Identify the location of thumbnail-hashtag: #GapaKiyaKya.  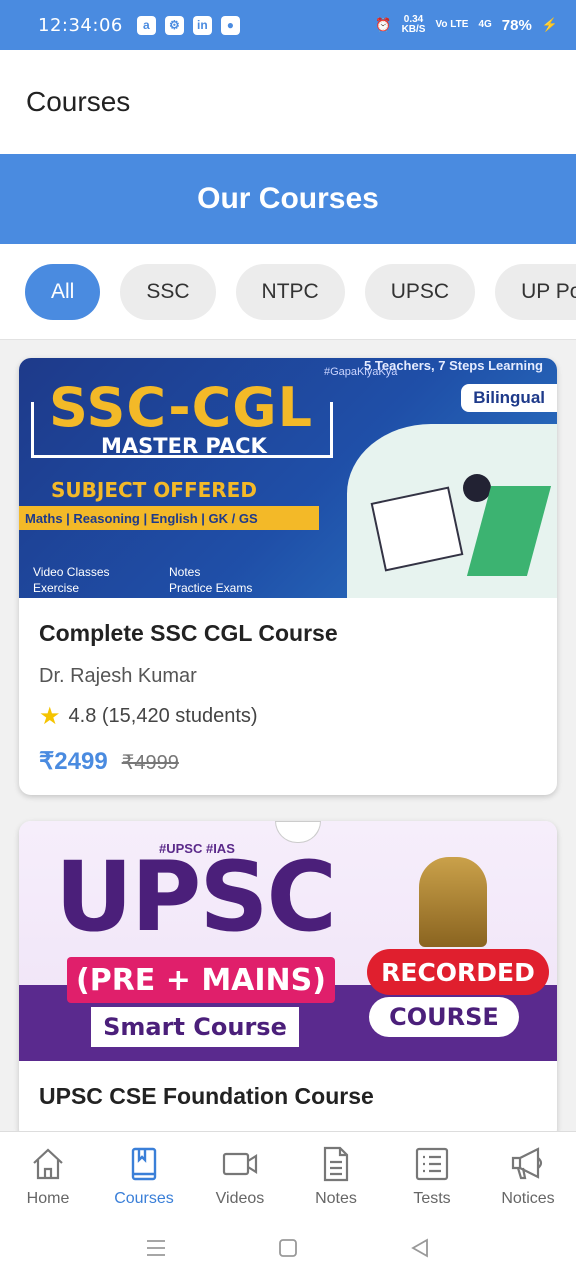
(361, 372).